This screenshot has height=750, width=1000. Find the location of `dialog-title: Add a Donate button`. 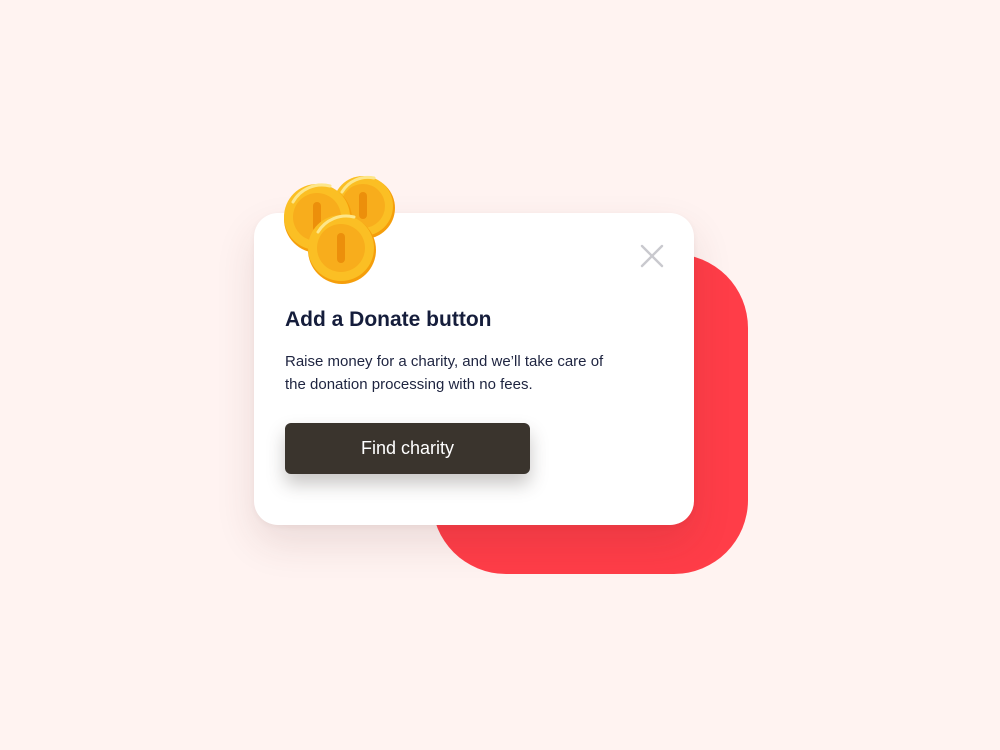

dialog-title: Add a Donate button is located at coordinates (388, 319).